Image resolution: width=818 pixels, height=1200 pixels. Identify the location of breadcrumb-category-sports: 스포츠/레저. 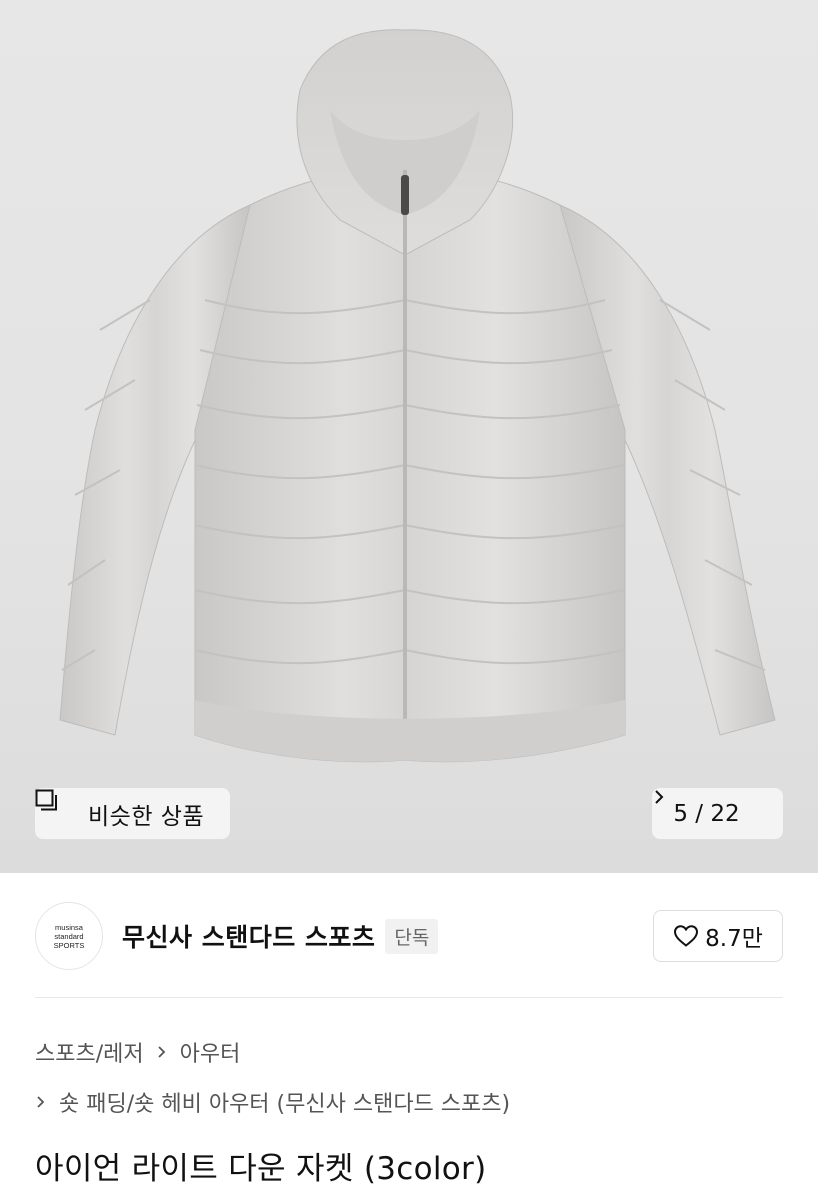
(89, 1052).